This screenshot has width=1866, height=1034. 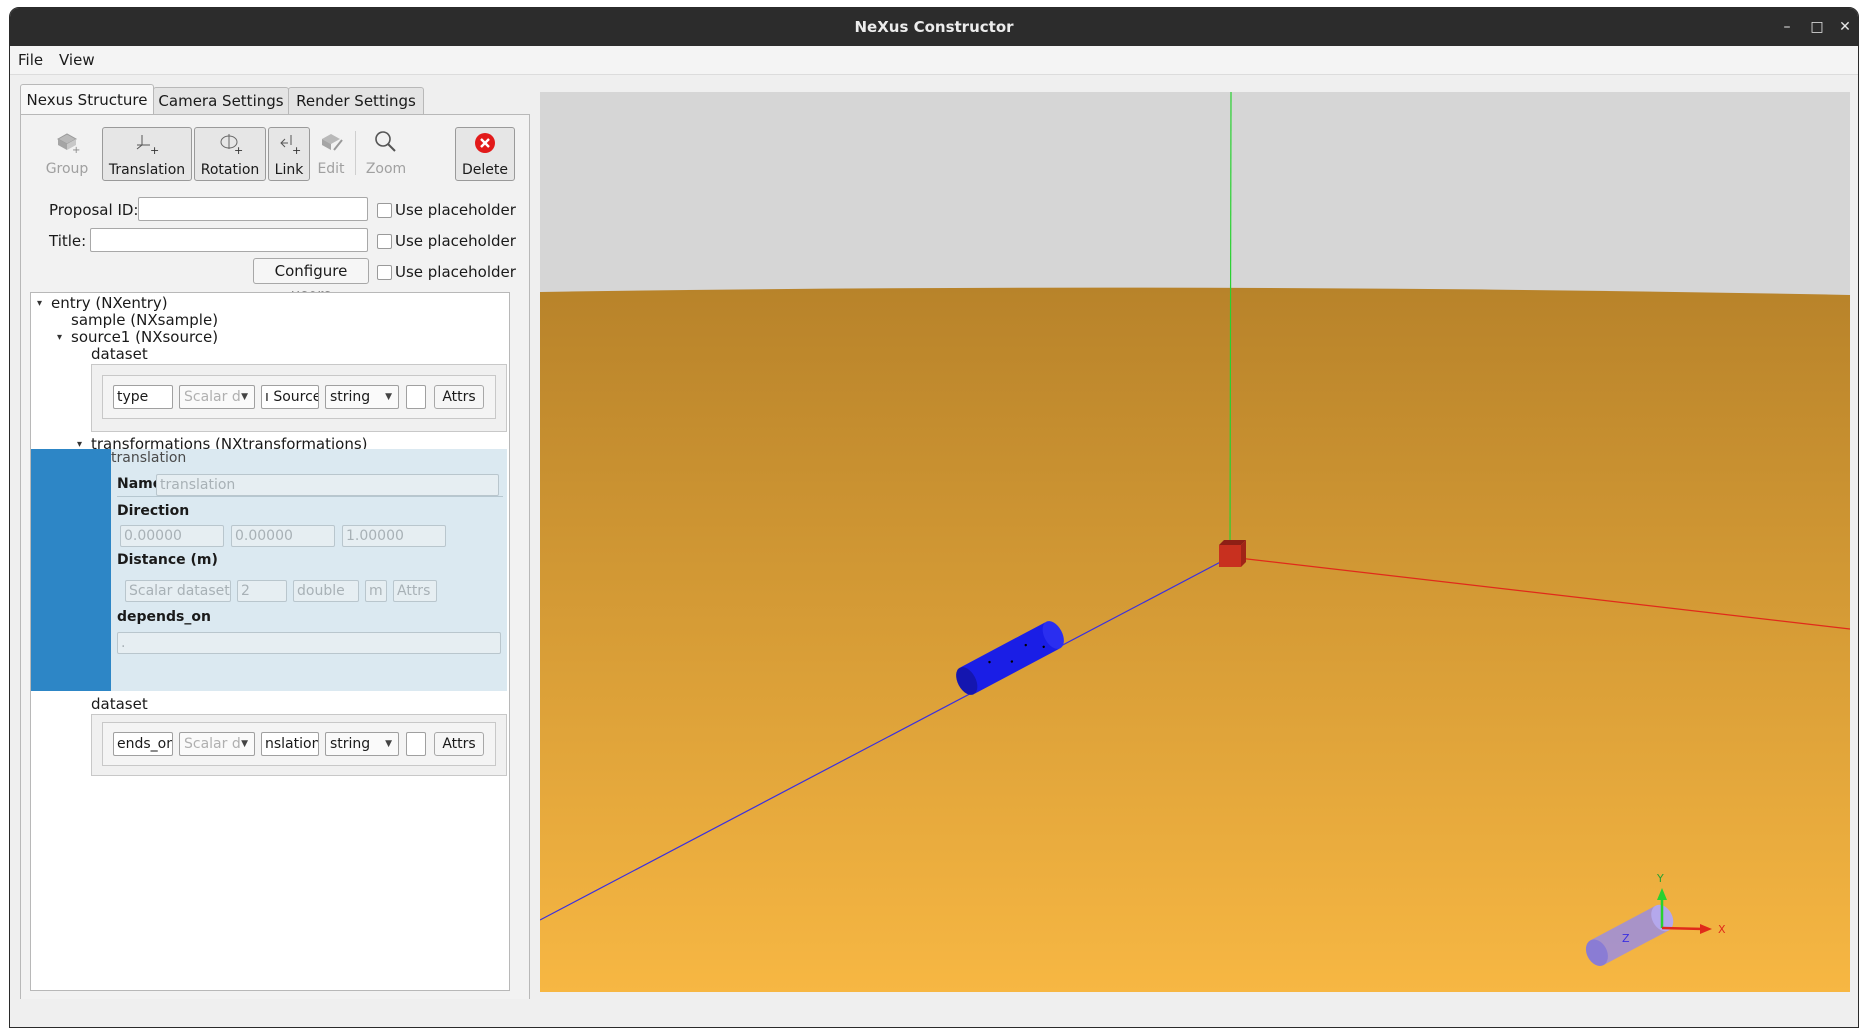 I want to click on direction-x-spinbox: 0.00000, so click(x=172, y=536).